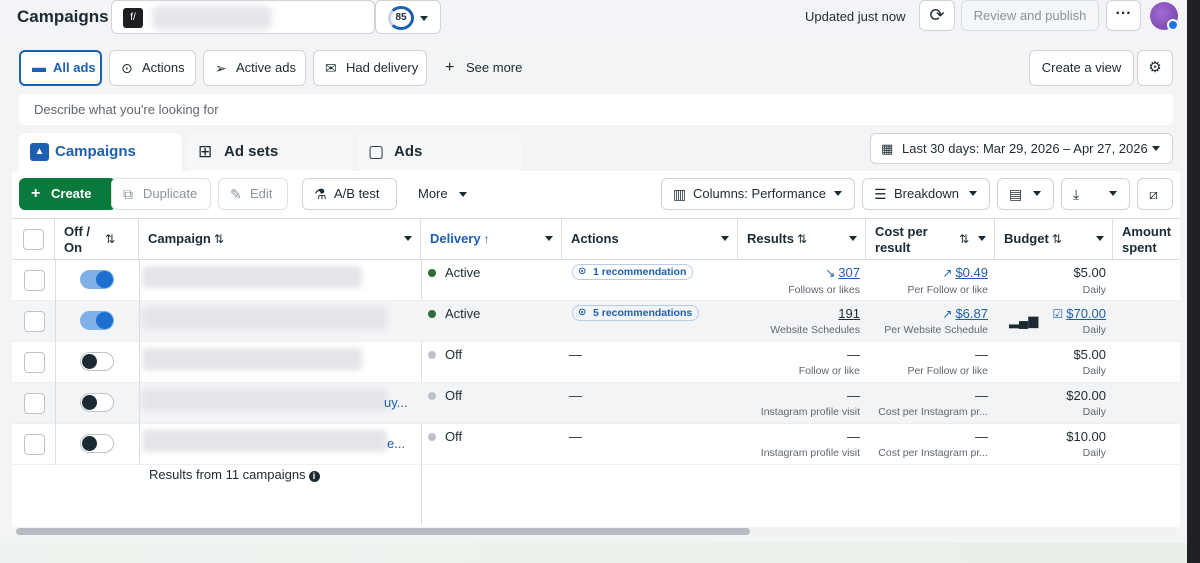  Describe the element at coordinates (887, 148) in the screenshot. I see `calendar-icon: ▦` at that location.